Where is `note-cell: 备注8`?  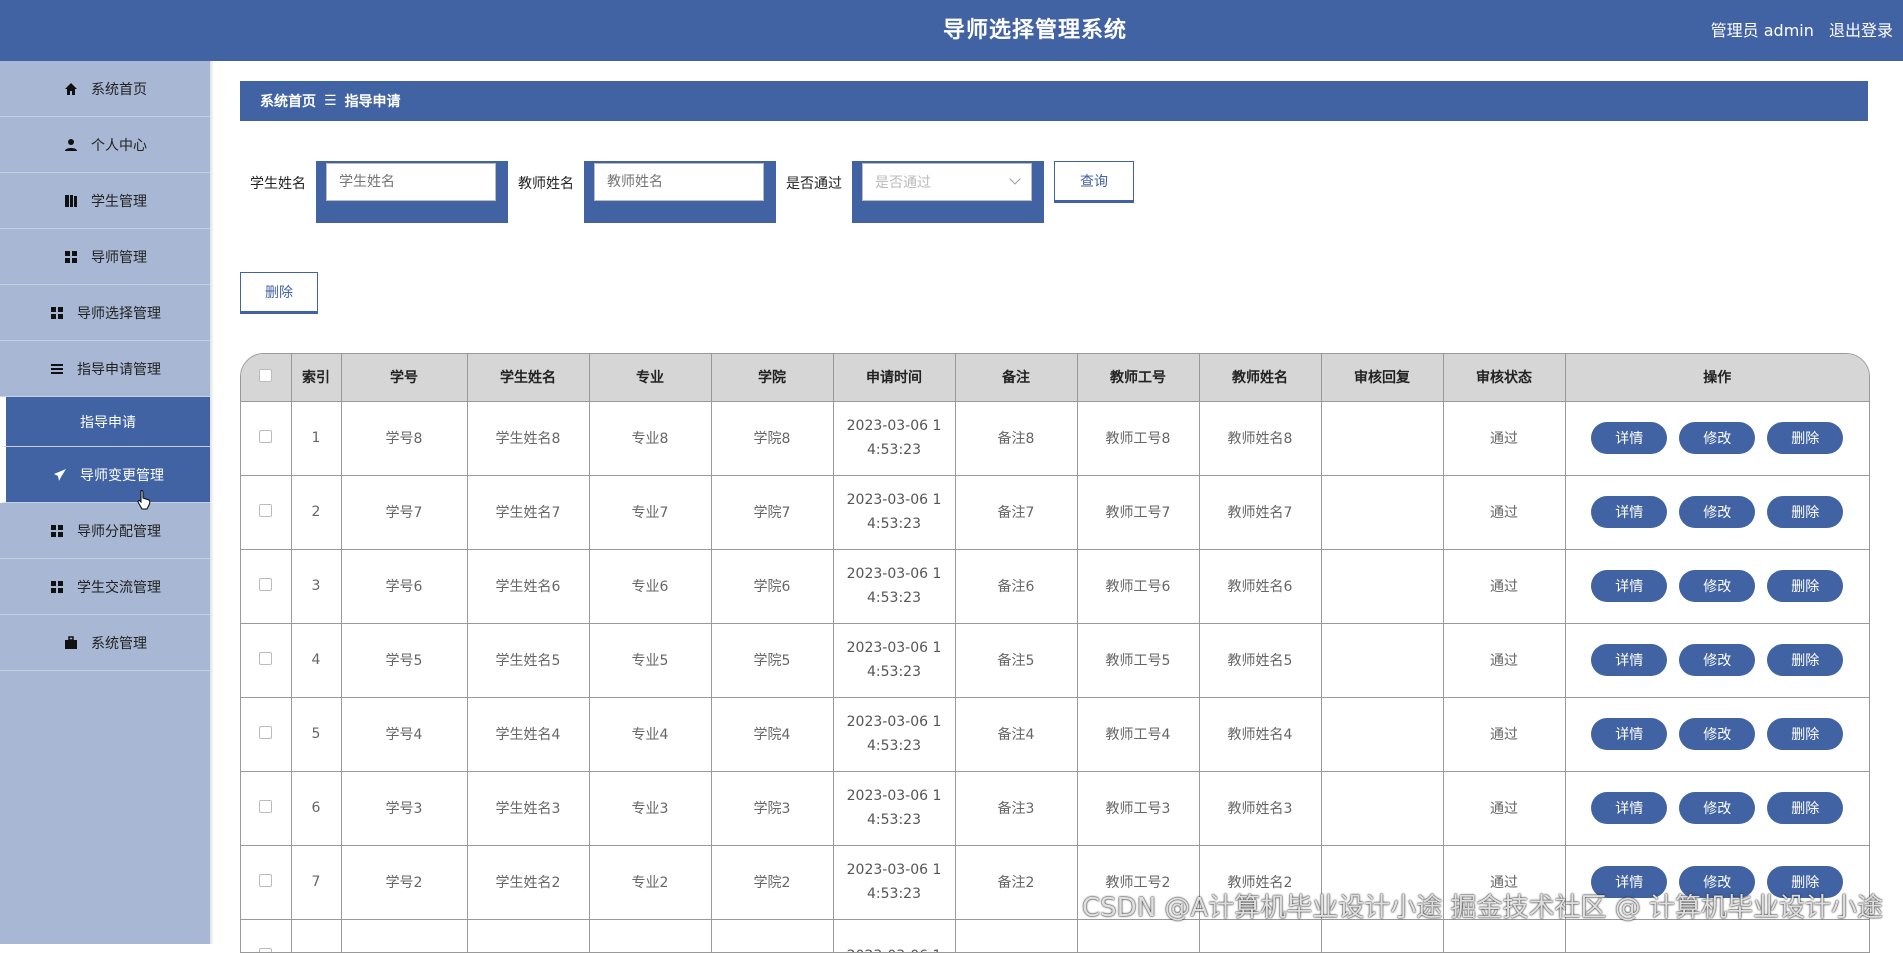 note-cell: 备注8 is located at coordinates (1016, 438).